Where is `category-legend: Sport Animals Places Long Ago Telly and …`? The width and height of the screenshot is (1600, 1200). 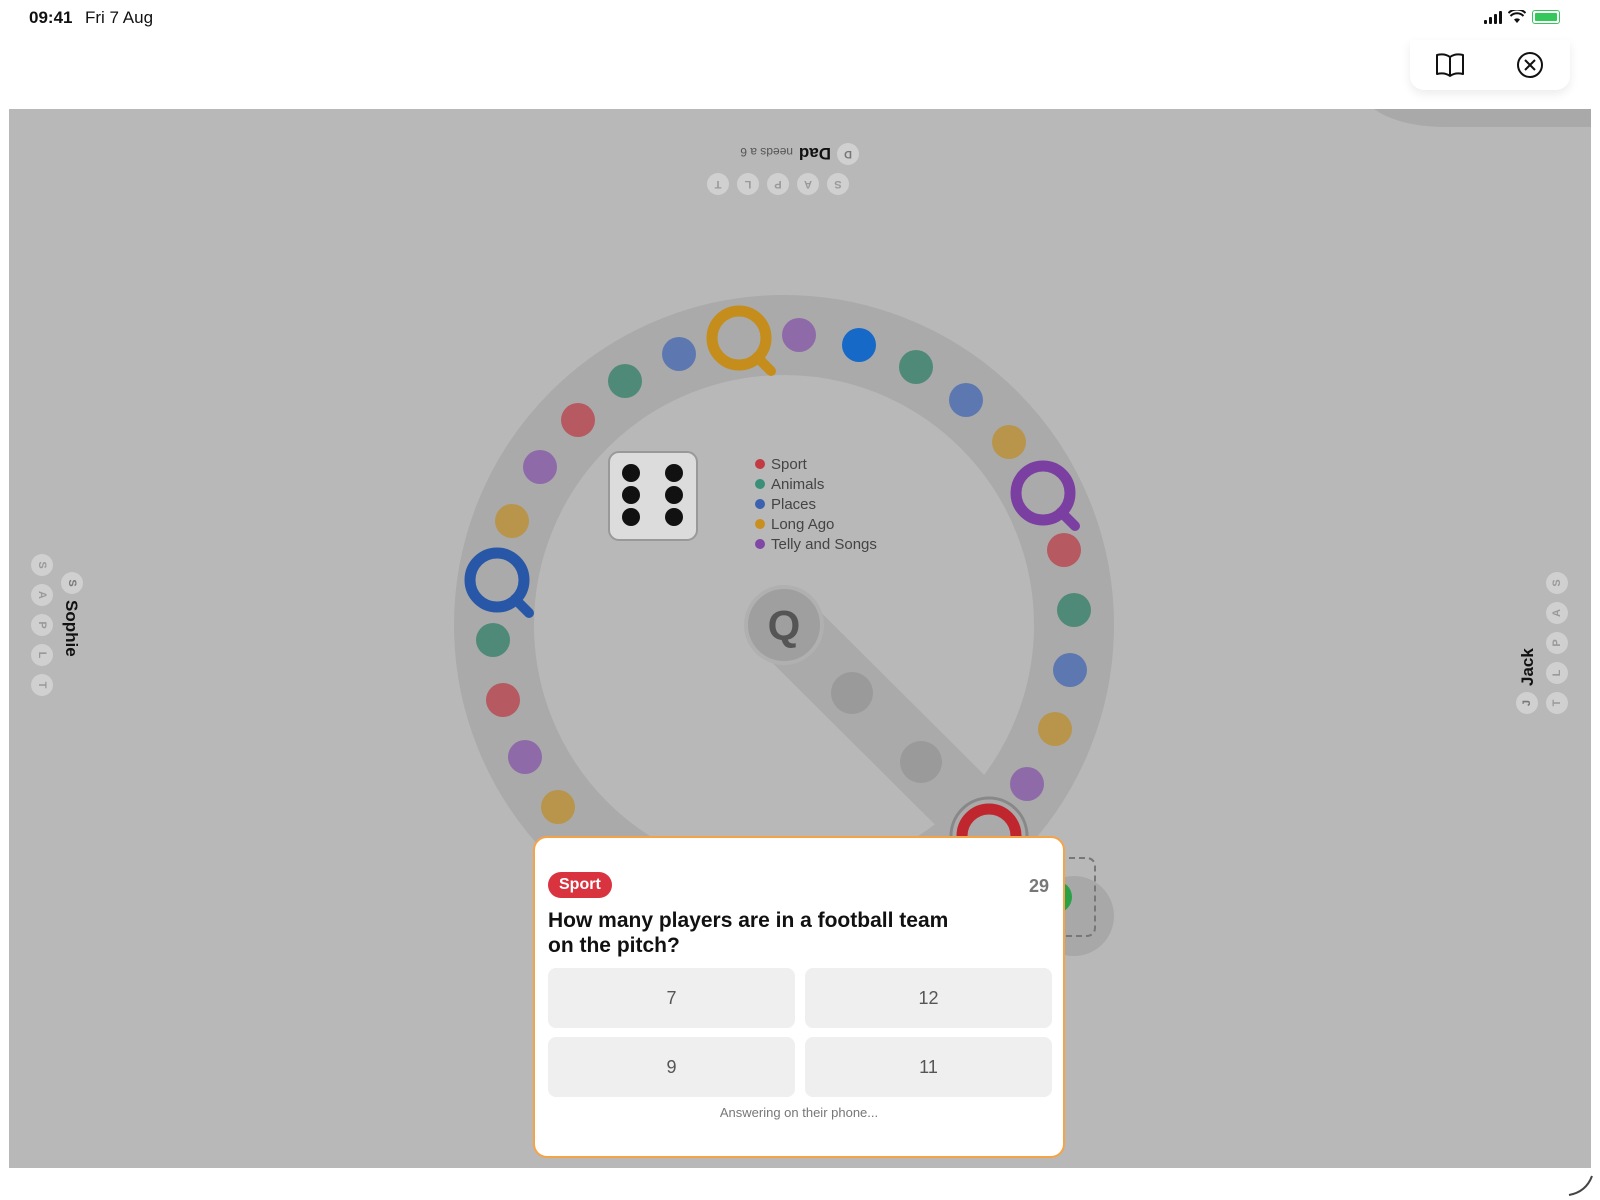 category-legend: Sport Animals Places Long Ago Telly and … is located at coordinates (816, 504).